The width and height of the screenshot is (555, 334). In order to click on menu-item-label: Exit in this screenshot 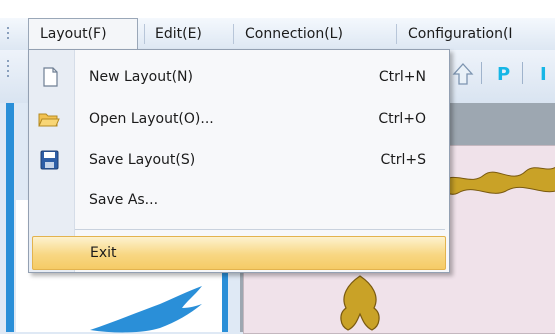, I will do `click(103, 253)`.